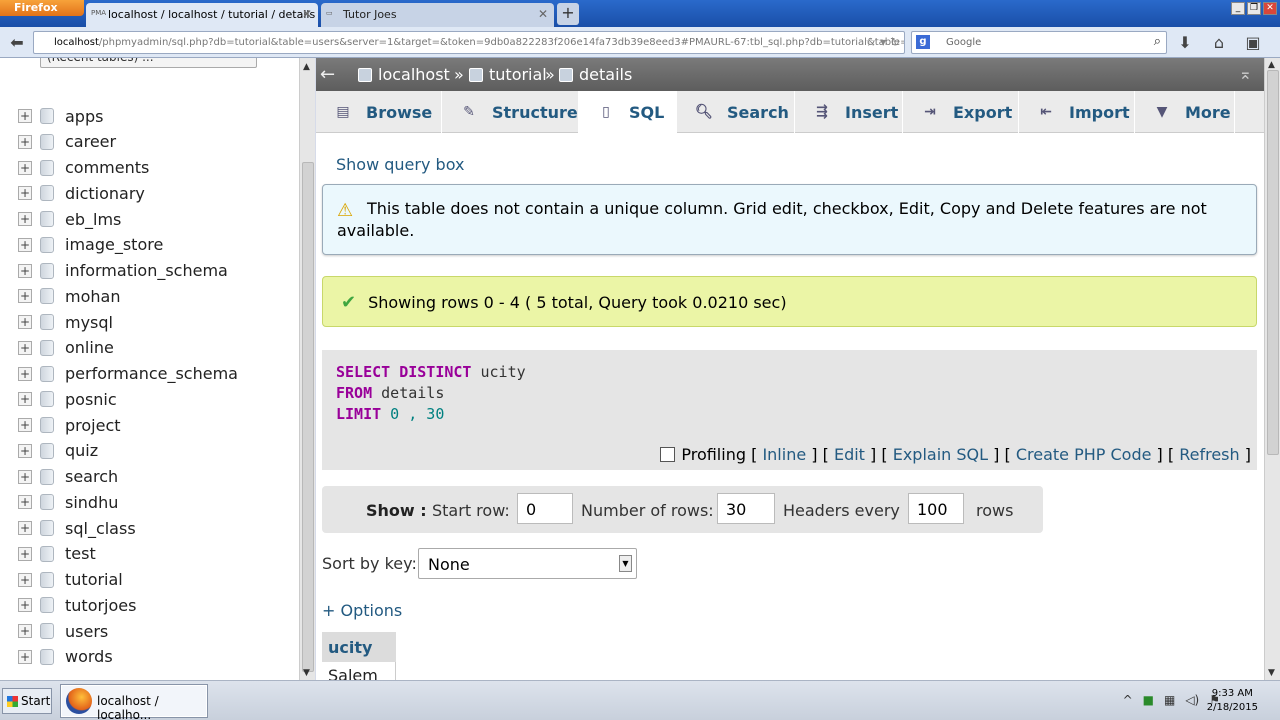 This screenshot has height=720, width=1280. What do you see at coordinates (100, 528) in the screenshot?
I see `sidebar-item-label: sql_class` at bounding box center [100, 528].